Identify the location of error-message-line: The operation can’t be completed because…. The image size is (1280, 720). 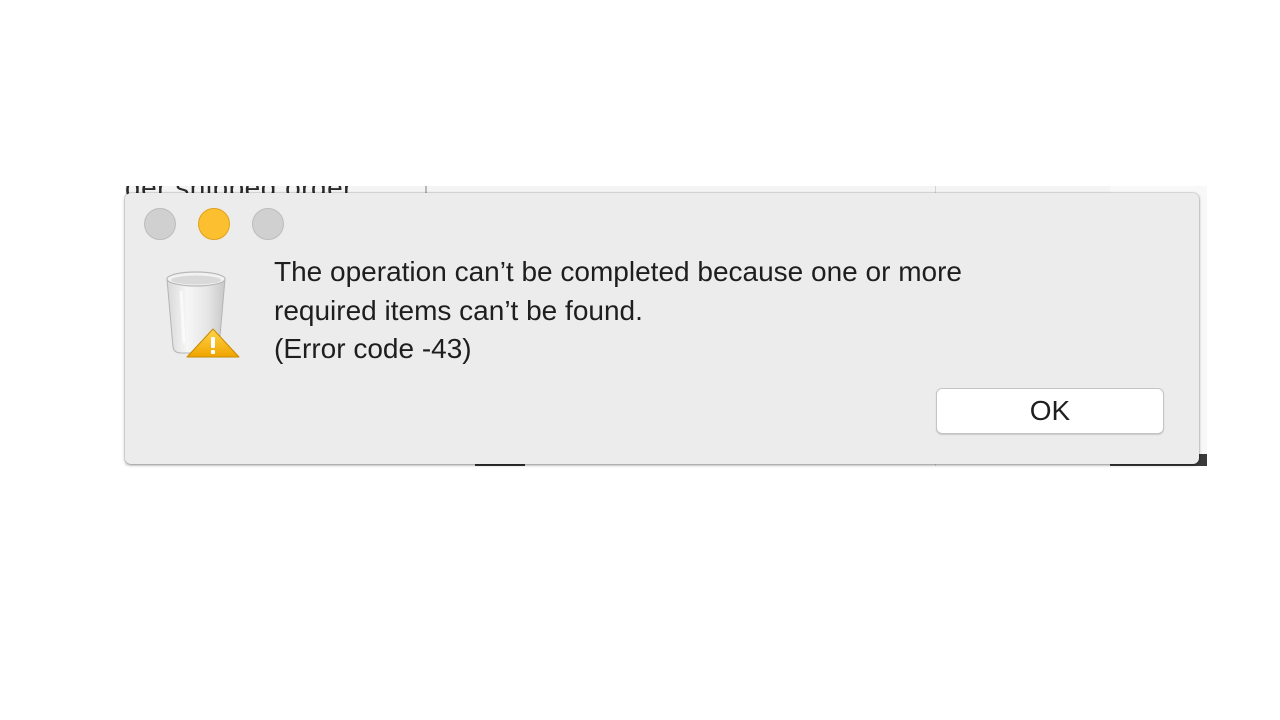
(618, 271).